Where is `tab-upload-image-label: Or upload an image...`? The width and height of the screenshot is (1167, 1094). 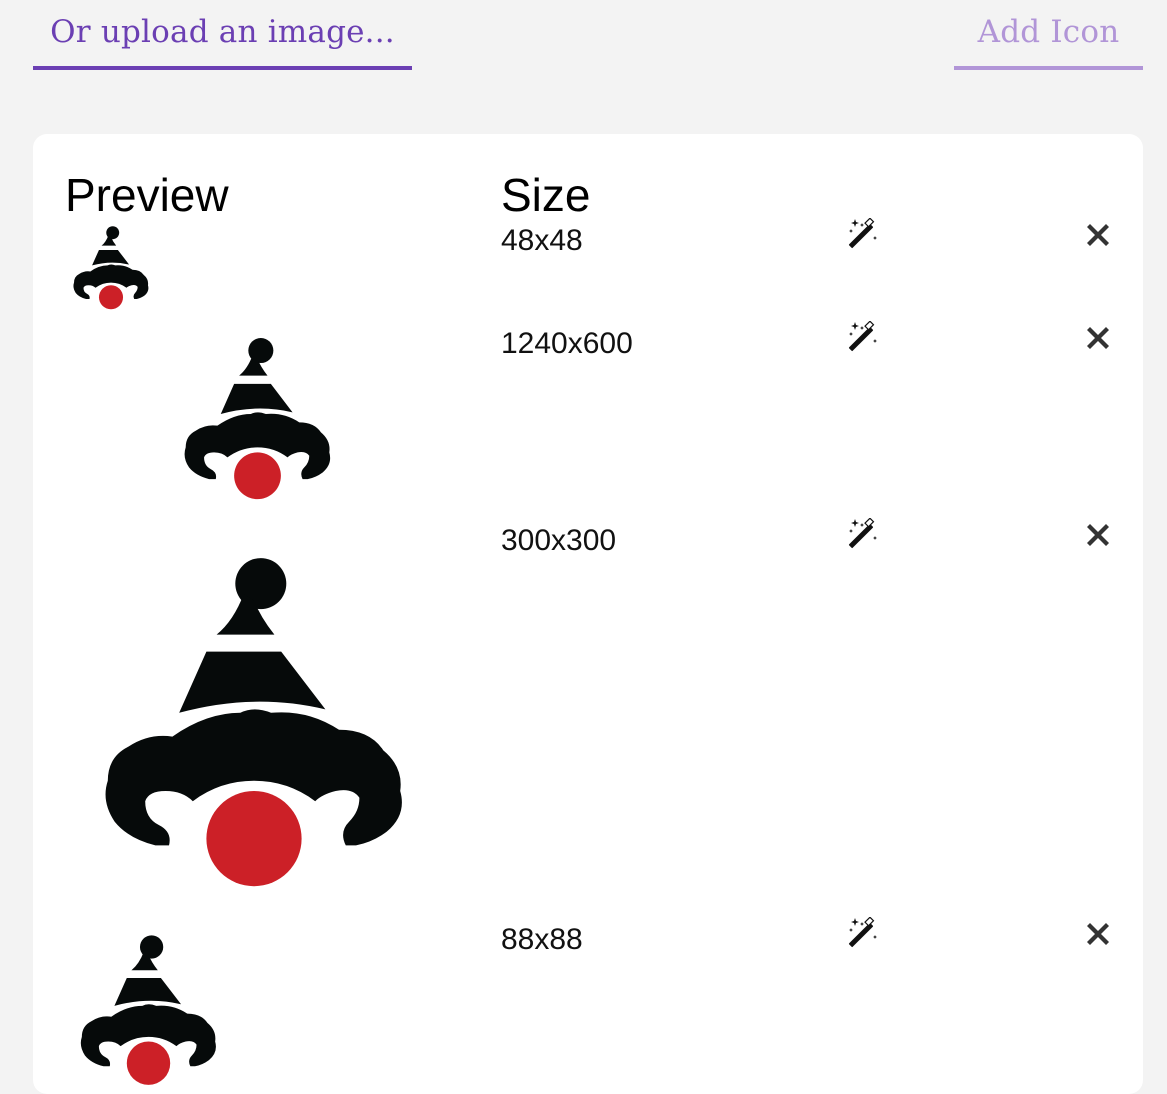 tab-upload-image-label: Or upload an image... is located at coordinates (222, 32).